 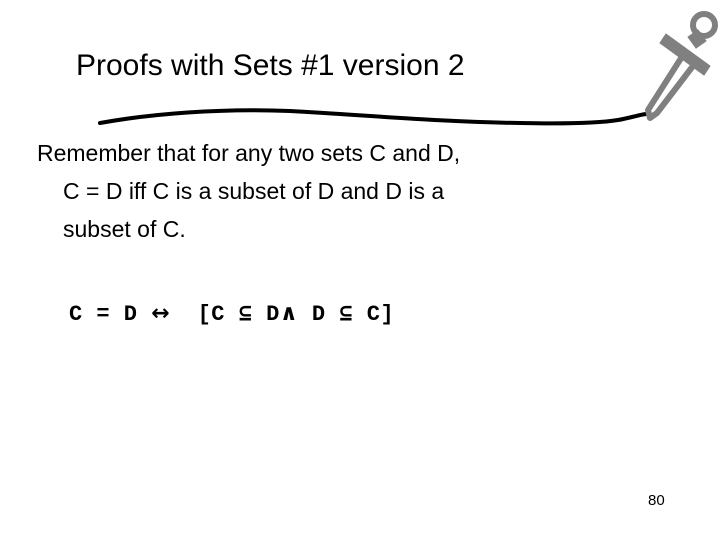 What do you see at coordinates (161, 313) in the screenshot?
I see `biconditional-symbol: ↔` at bounding box center [161, 313].